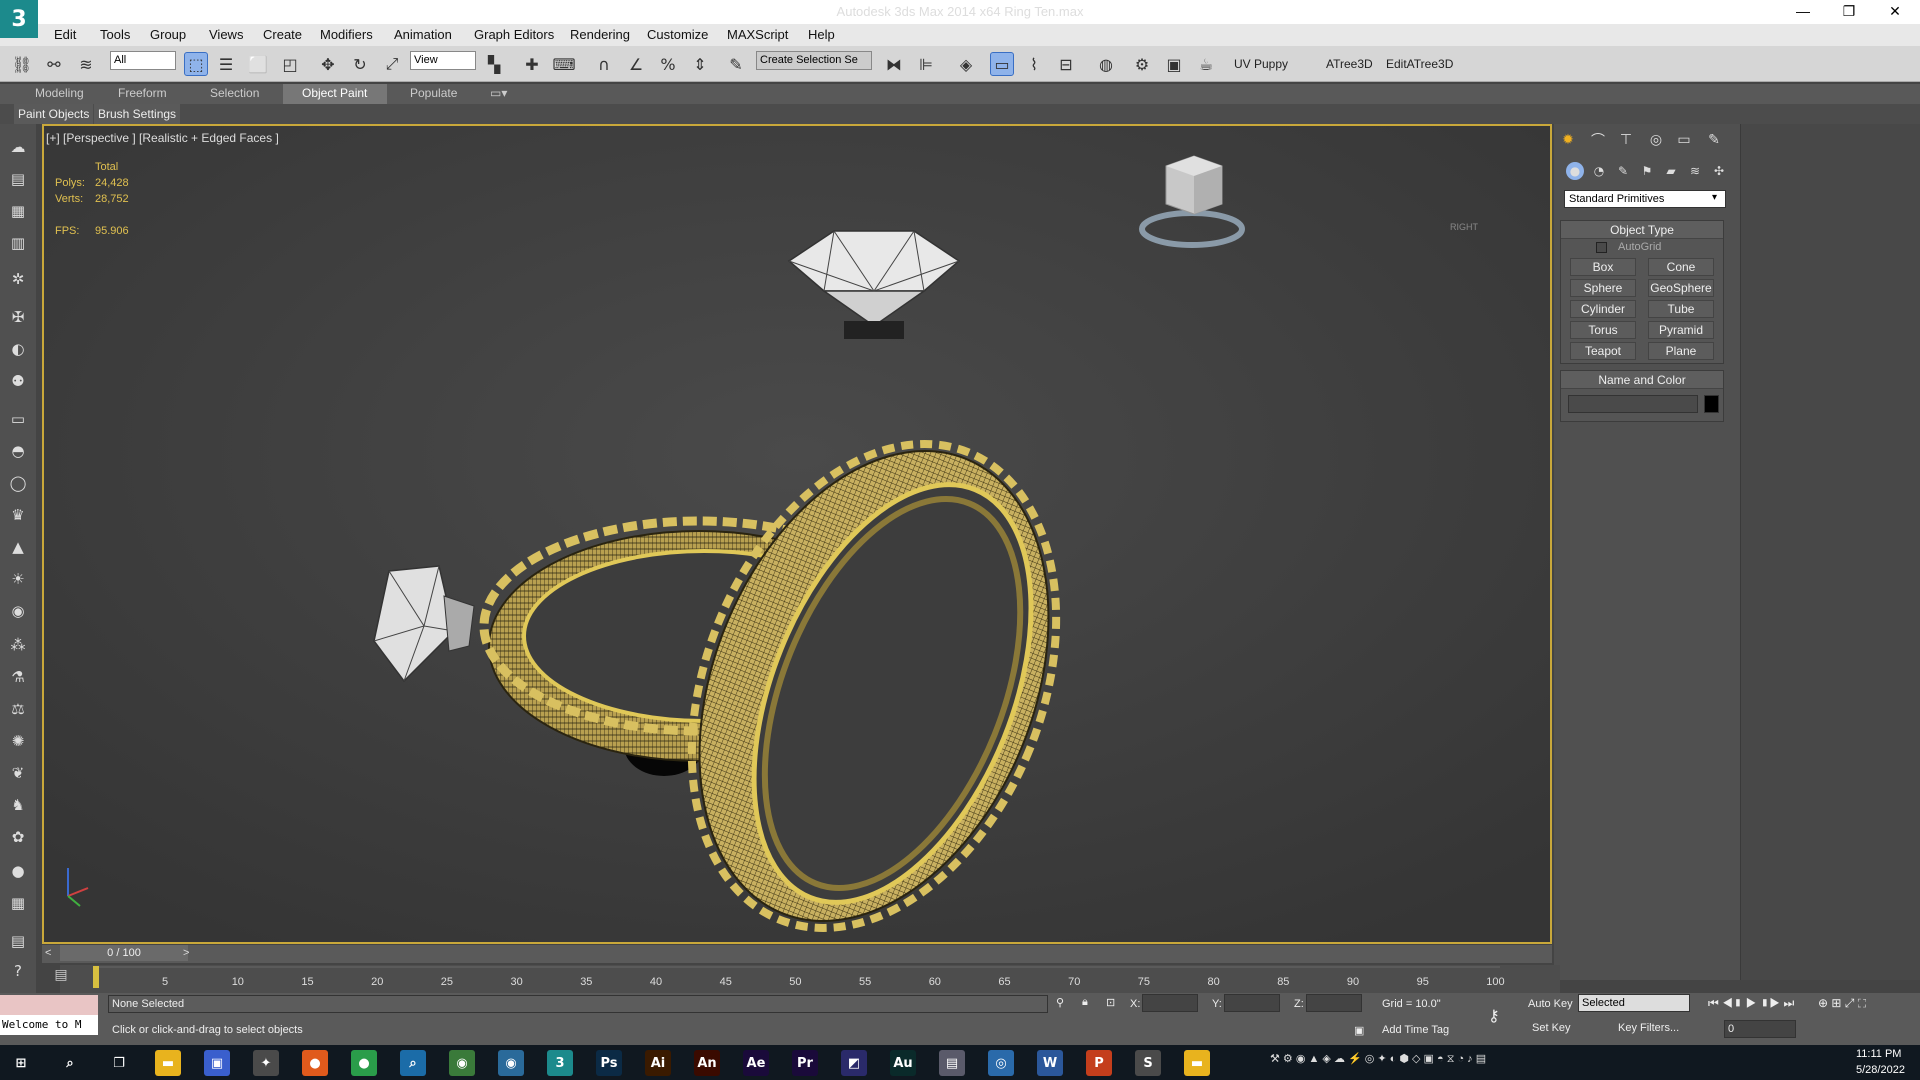  I want to click on space-warps-icon: ≋, so click(1695, 171).